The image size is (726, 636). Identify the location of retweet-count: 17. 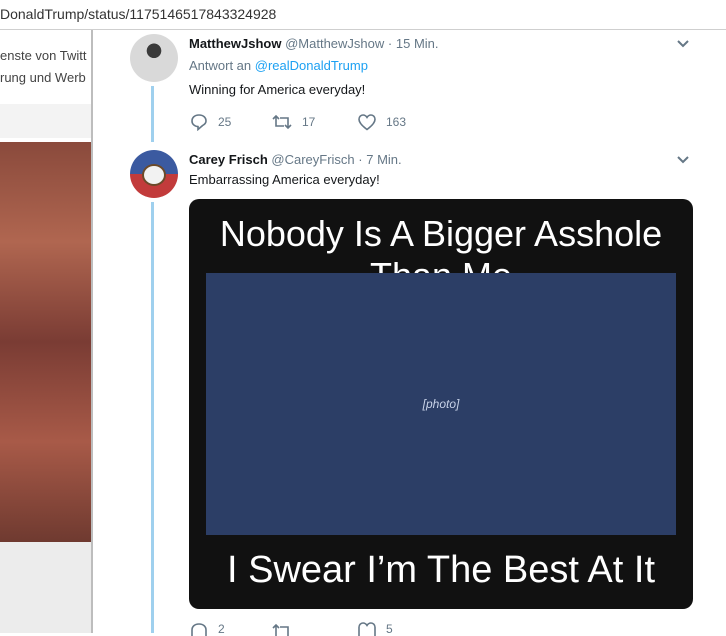
(309, 122).